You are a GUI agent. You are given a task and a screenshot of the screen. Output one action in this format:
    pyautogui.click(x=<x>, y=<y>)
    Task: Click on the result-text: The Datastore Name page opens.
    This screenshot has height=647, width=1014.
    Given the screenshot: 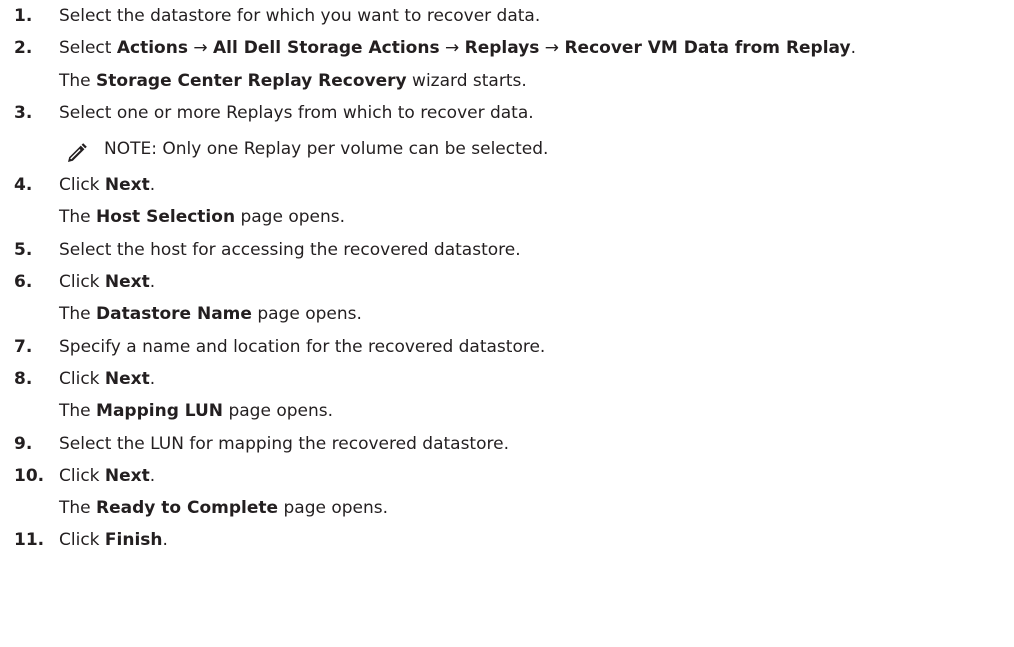 What is the action you would take?
    pyautogui.click(x=210, y=314)
    